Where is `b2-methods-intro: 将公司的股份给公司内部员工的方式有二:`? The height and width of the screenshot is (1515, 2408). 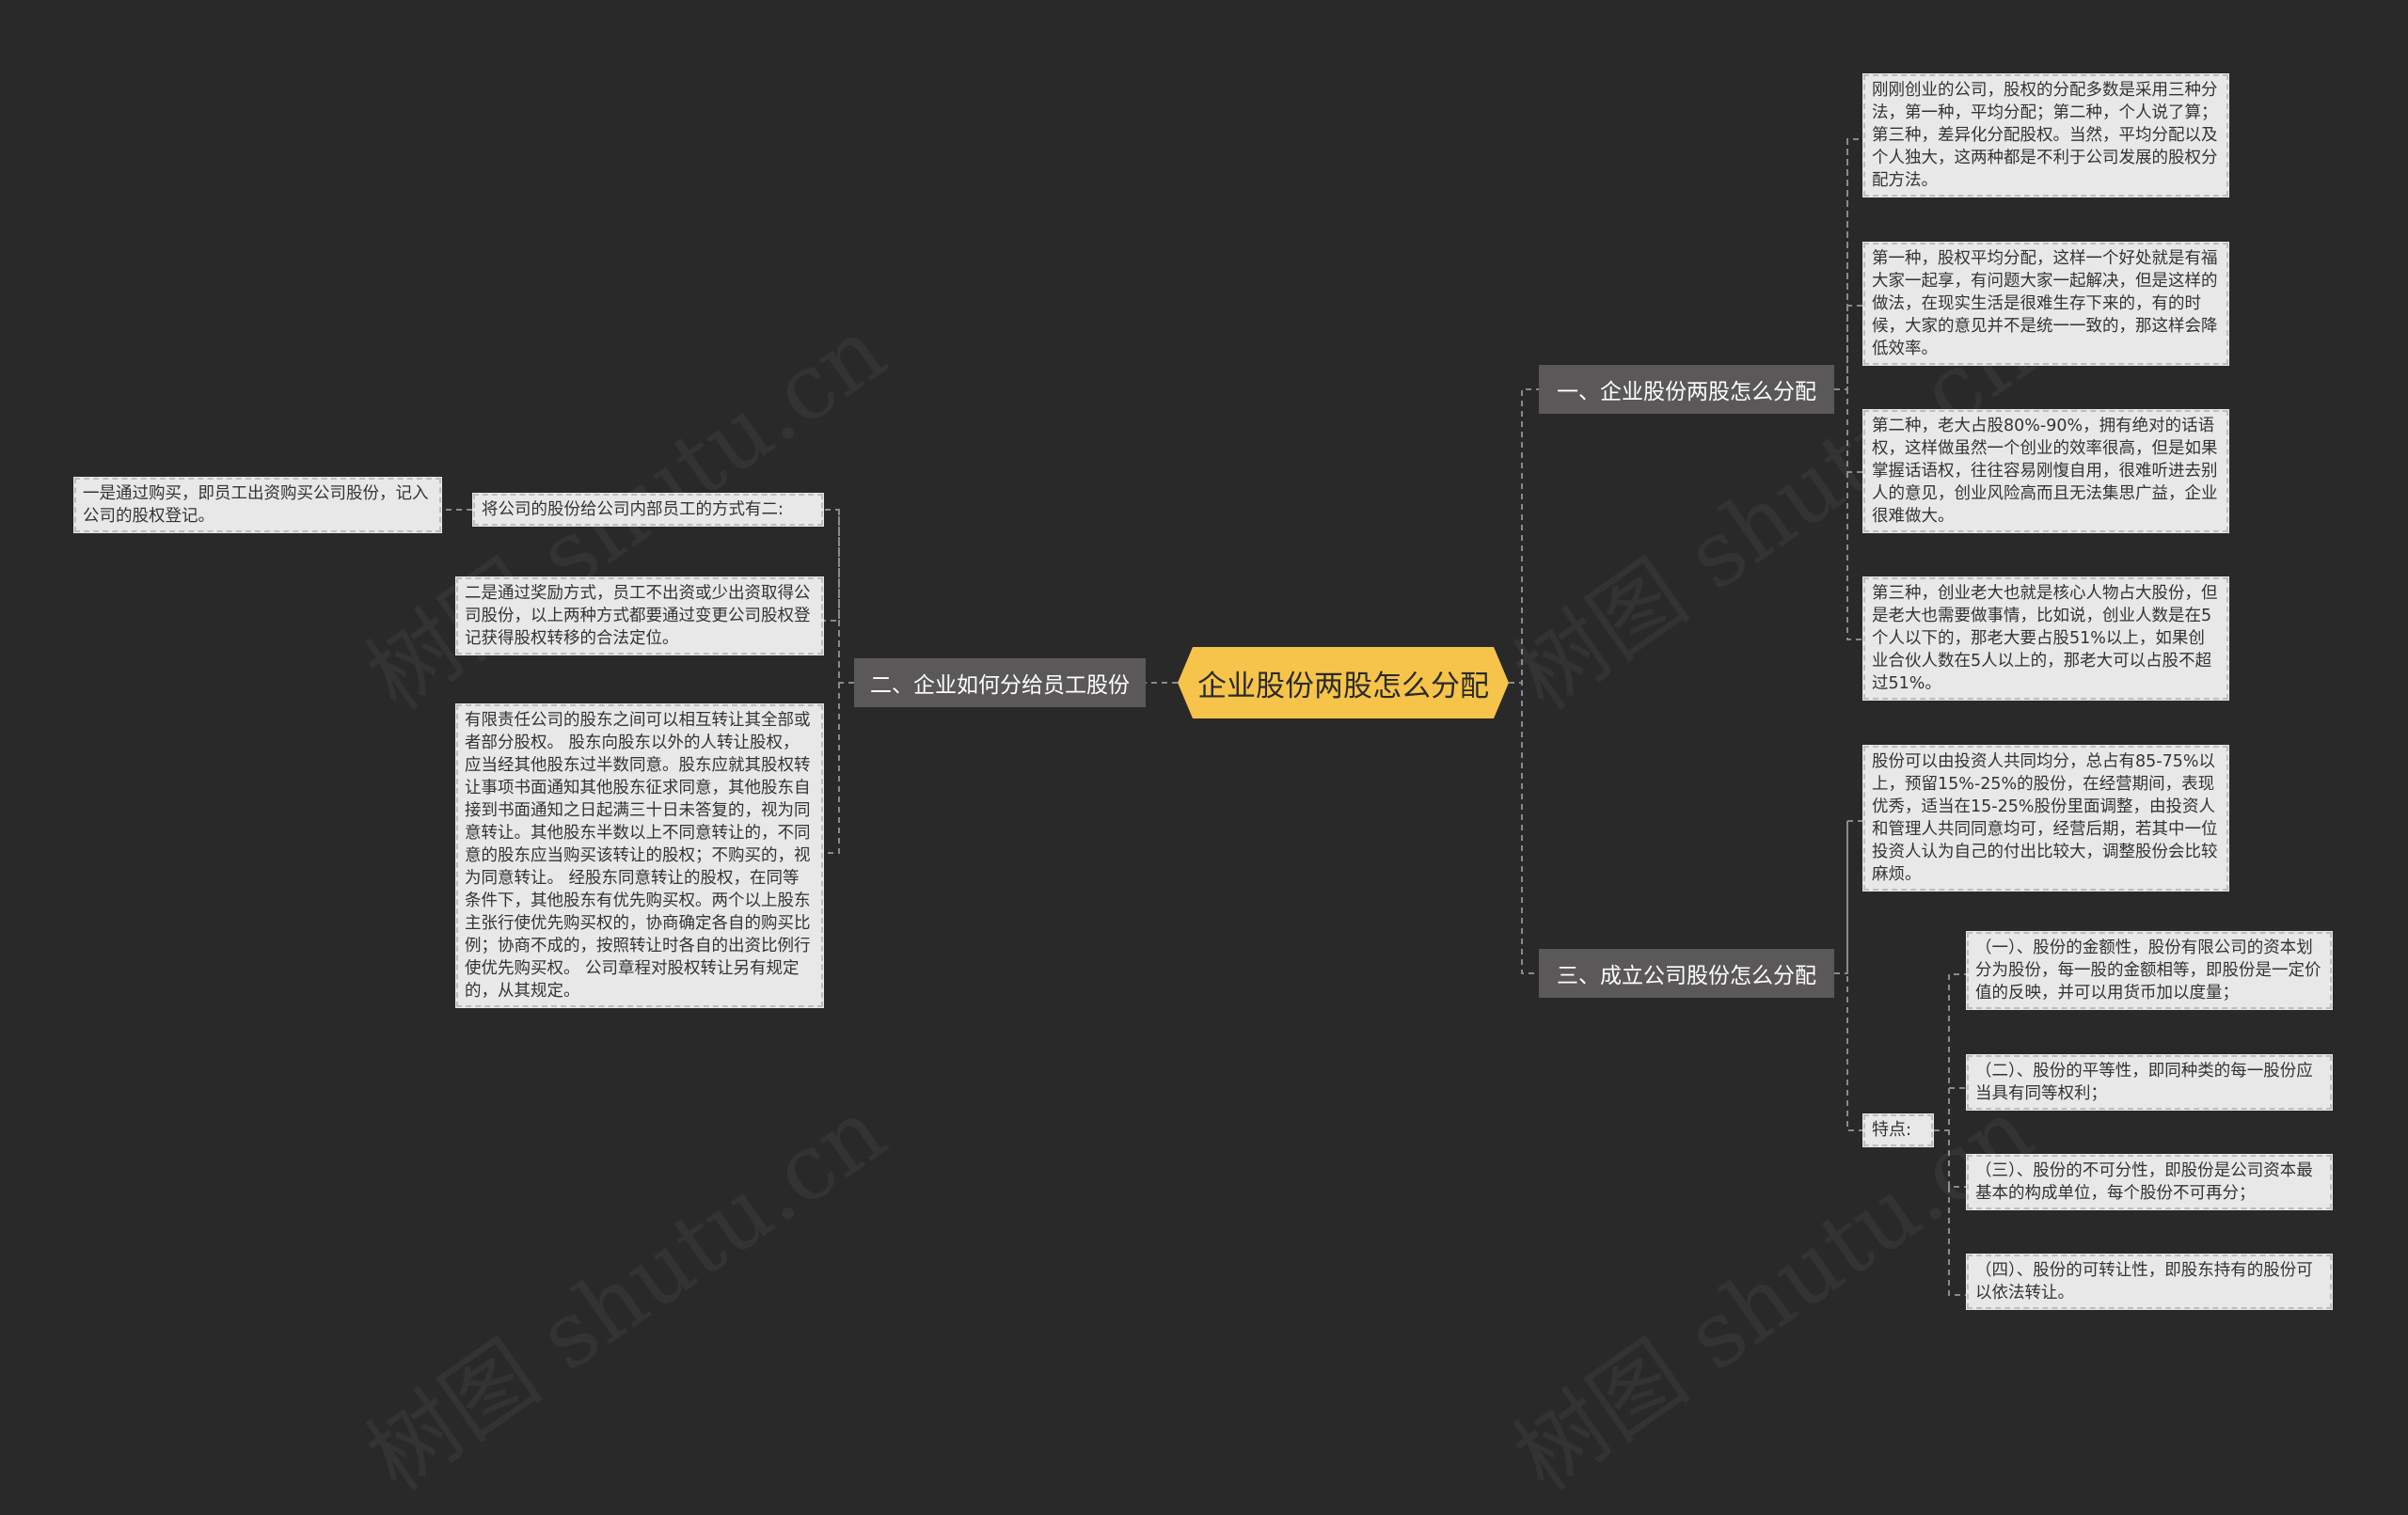
b2-methods-intro: 将公司的股份给公司内部员工的方式有二: is located at coordinates (648, 510).